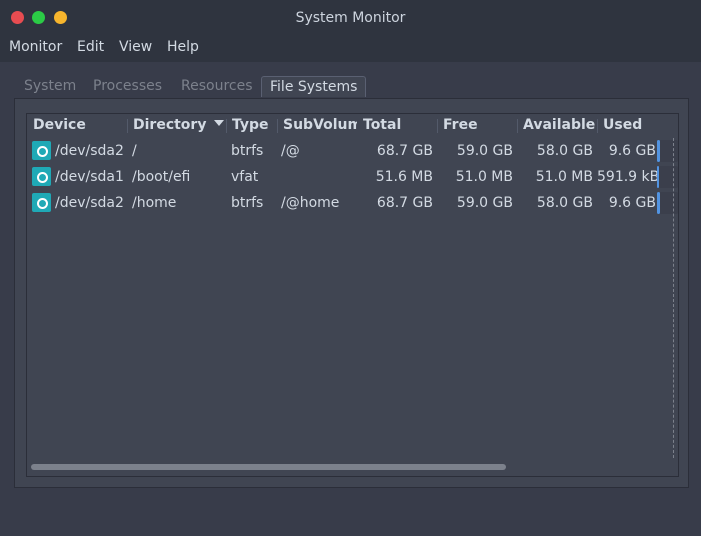  Describe the element at coordinates (250, 125) in the screenshot. I see `column-type: Type` at that location.